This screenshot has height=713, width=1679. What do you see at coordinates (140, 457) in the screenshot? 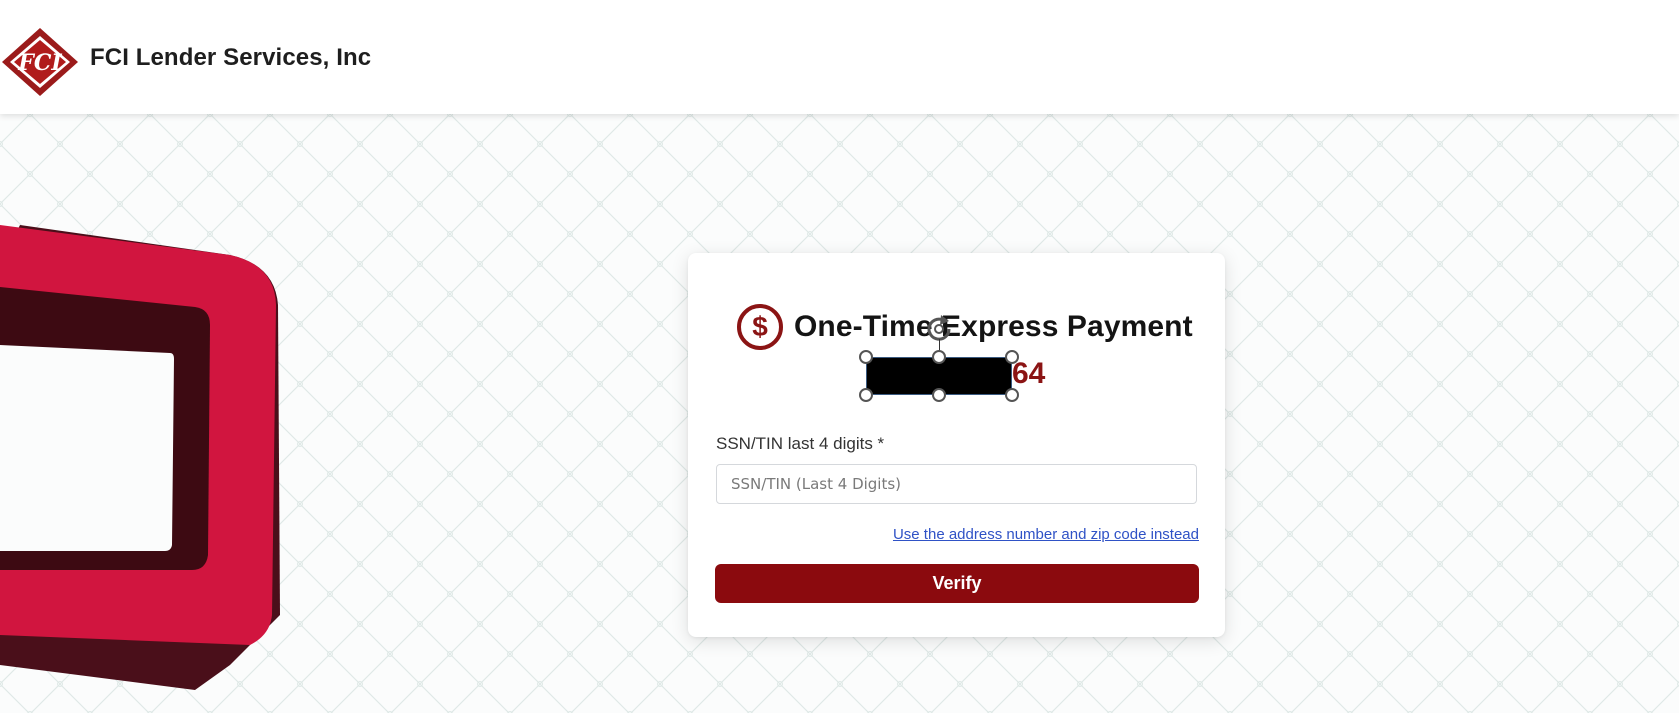
I see `decorative-logo-frame` at bounding box center [140, 457].